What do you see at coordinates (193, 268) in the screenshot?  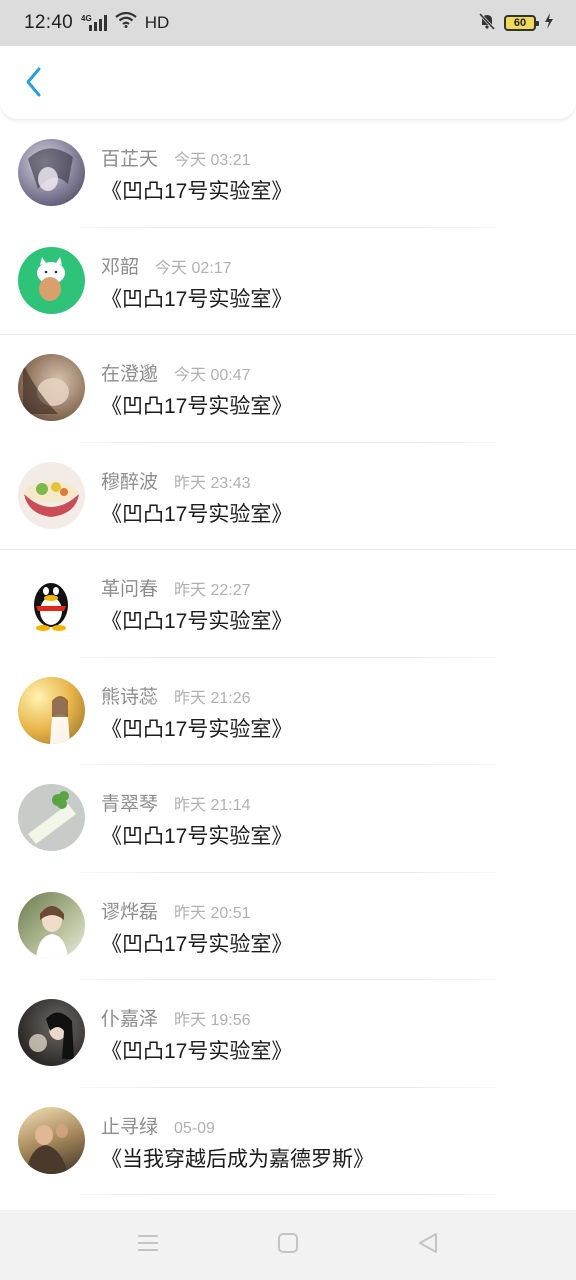 I see `message-time: 今天 02:17` at bounding box center [193, 268].